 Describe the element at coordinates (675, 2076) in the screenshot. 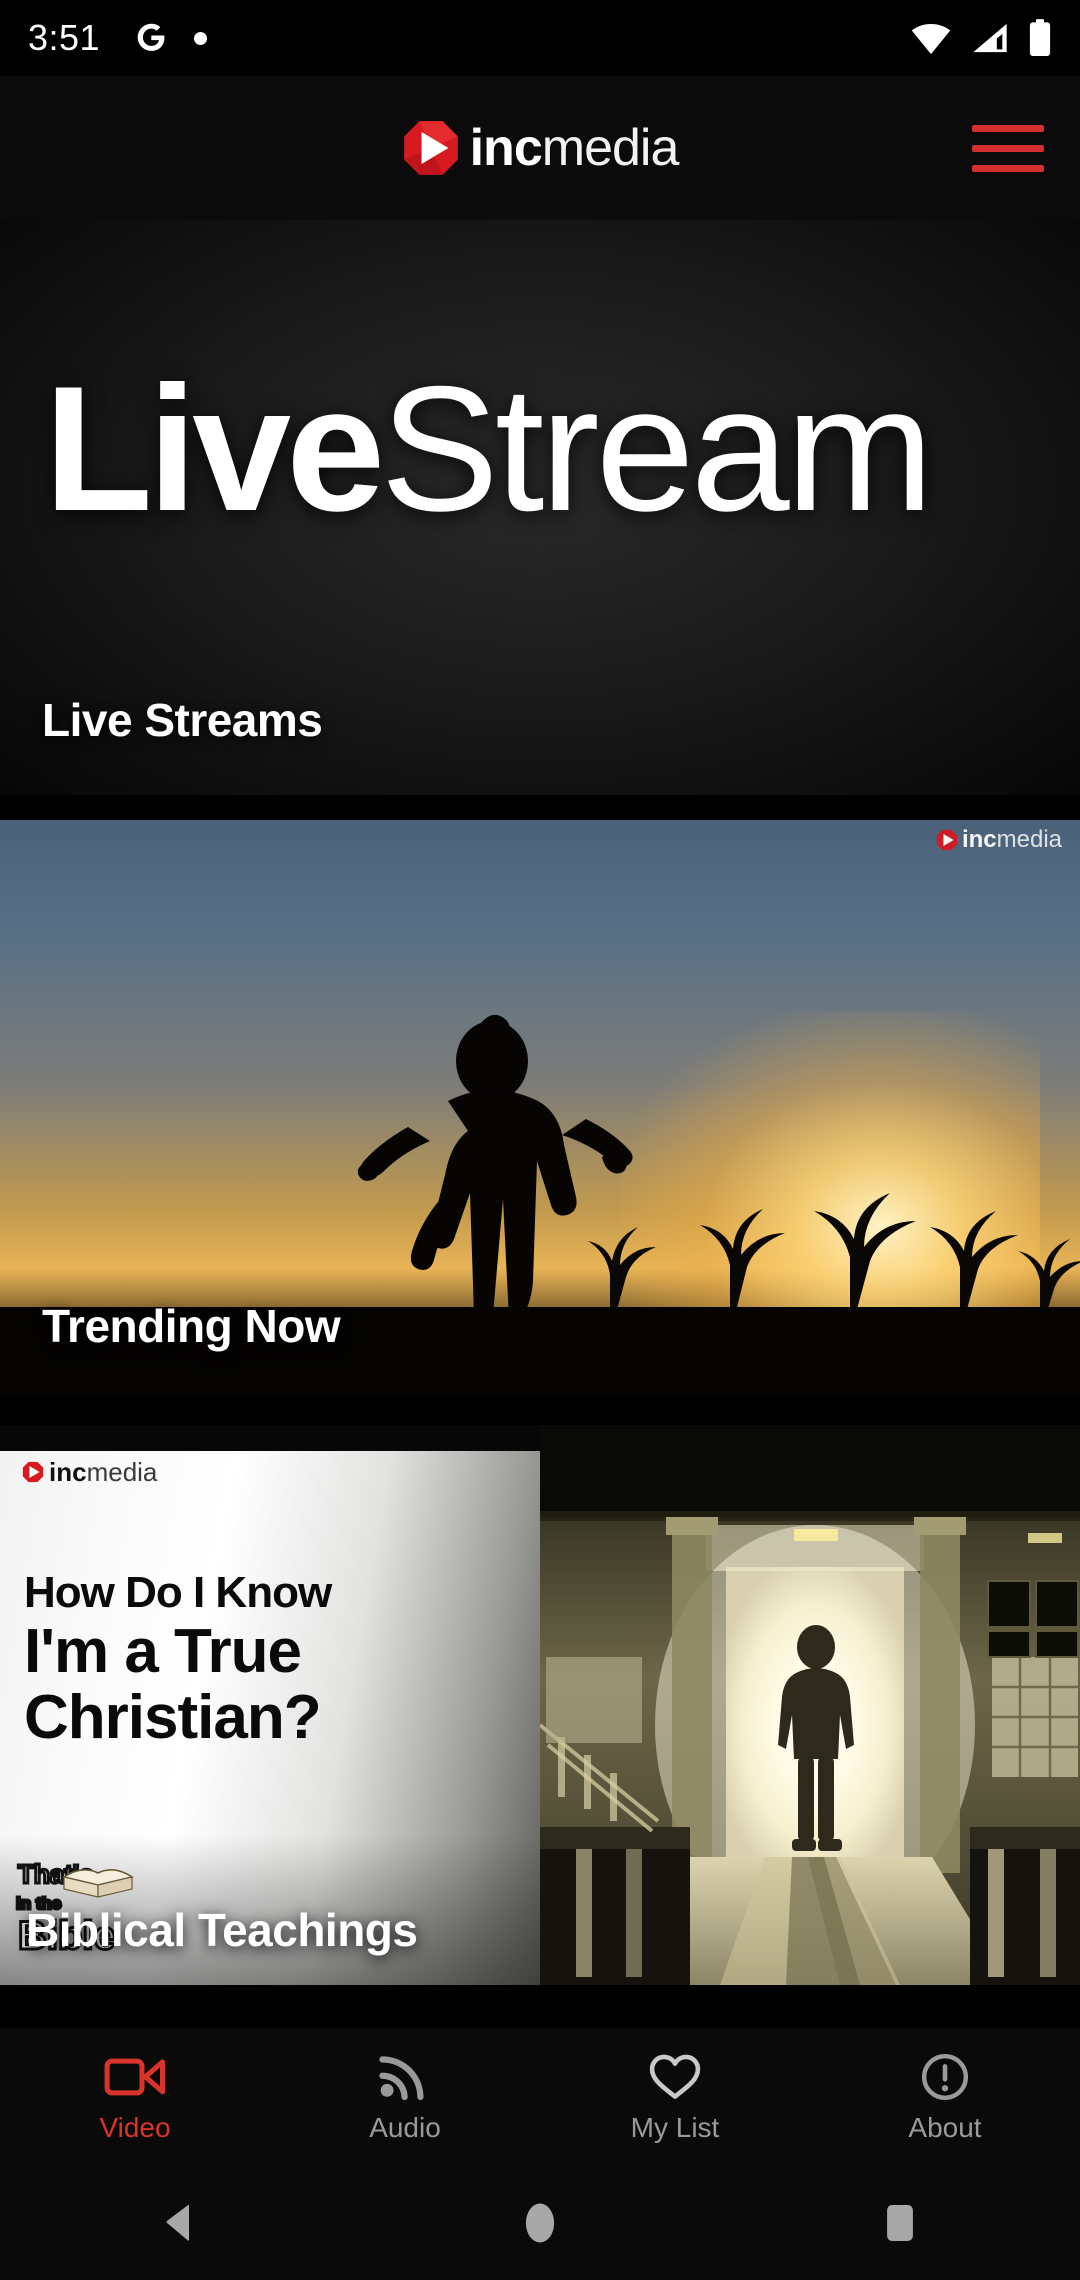

I see `heart-icon` at that location.